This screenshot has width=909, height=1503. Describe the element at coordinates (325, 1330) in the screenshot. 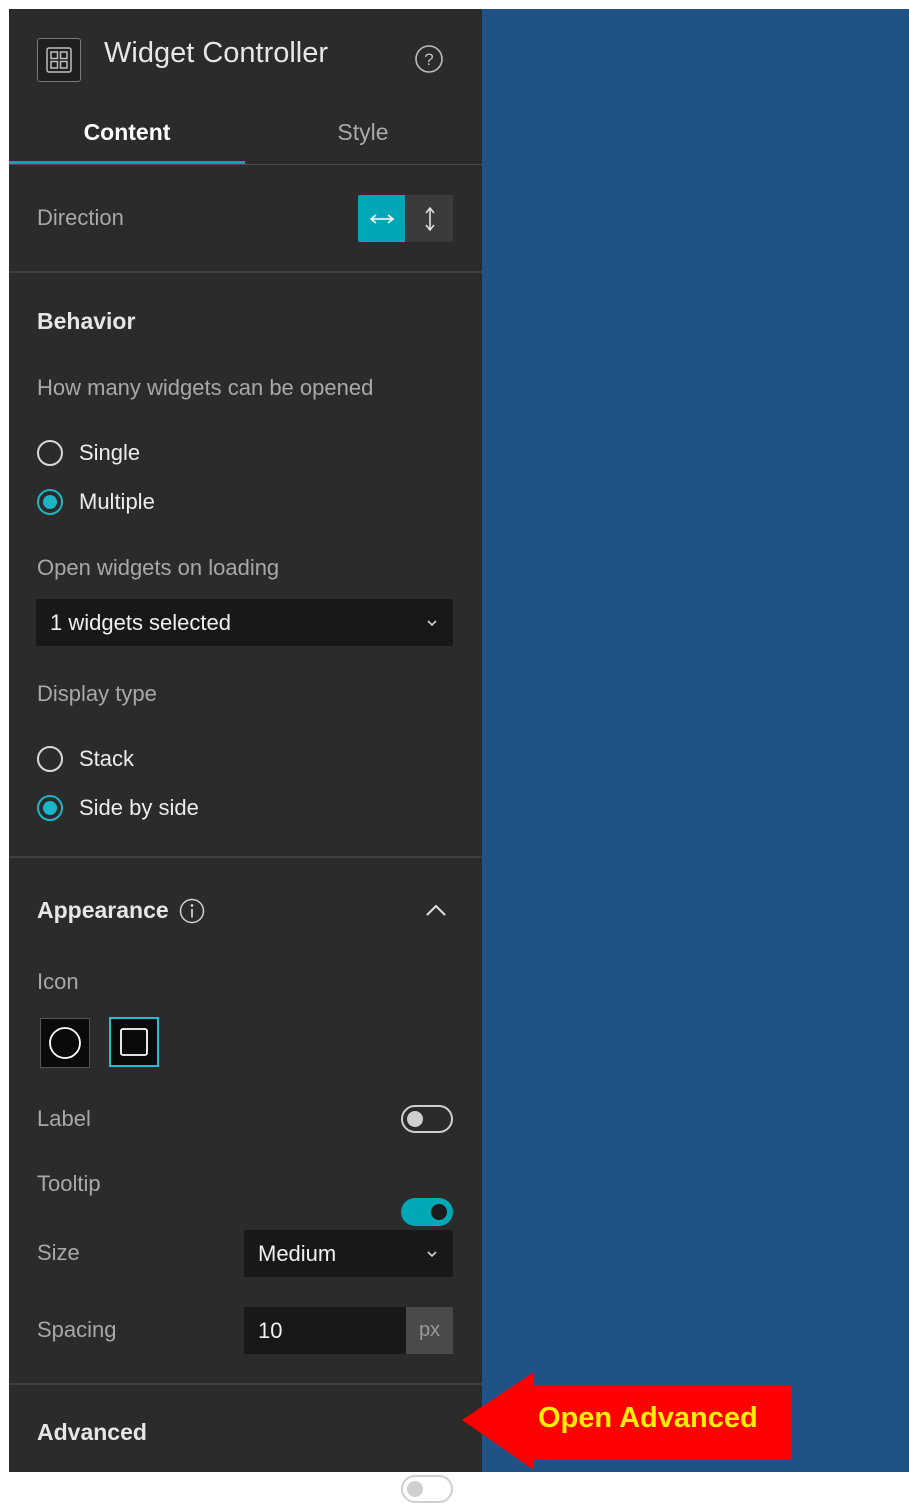

I see `spacing-input: 10` at that location.